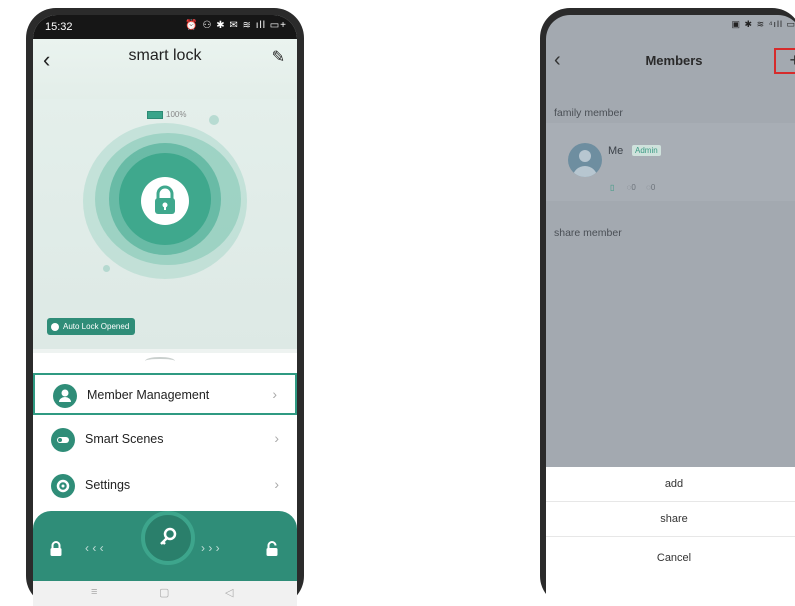  I want to click on slide-arrows-left: ‹ ‹ ‹, so click(94, 548).